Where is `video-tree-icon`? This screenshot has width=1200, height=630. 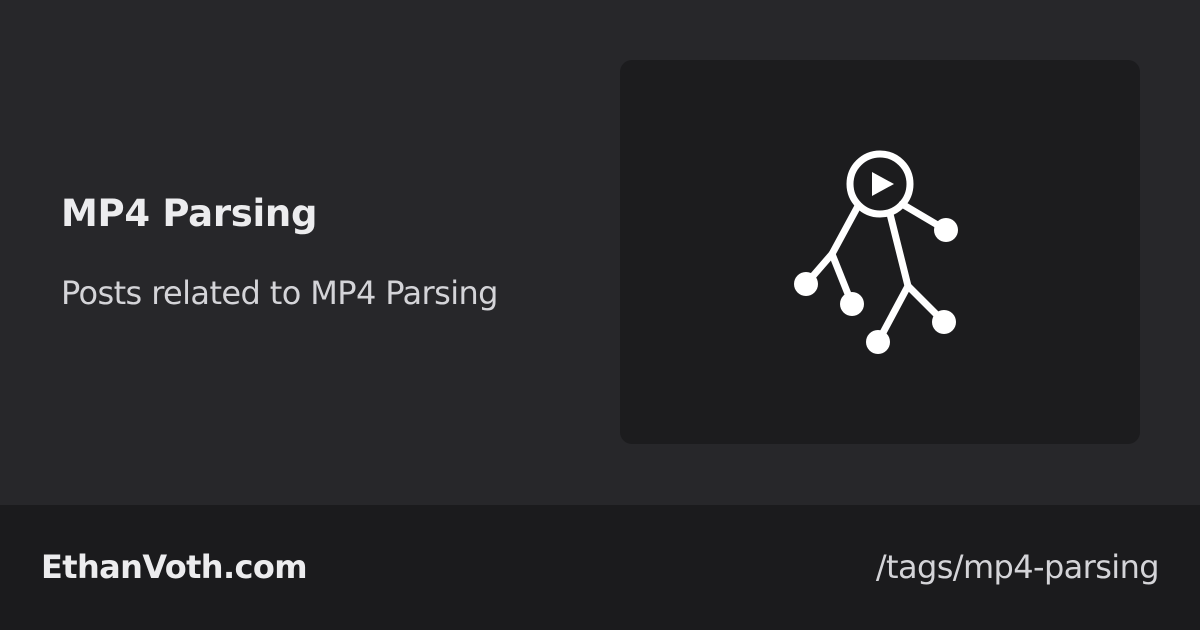
video-tree-icon is located at coordinates (876, 252).